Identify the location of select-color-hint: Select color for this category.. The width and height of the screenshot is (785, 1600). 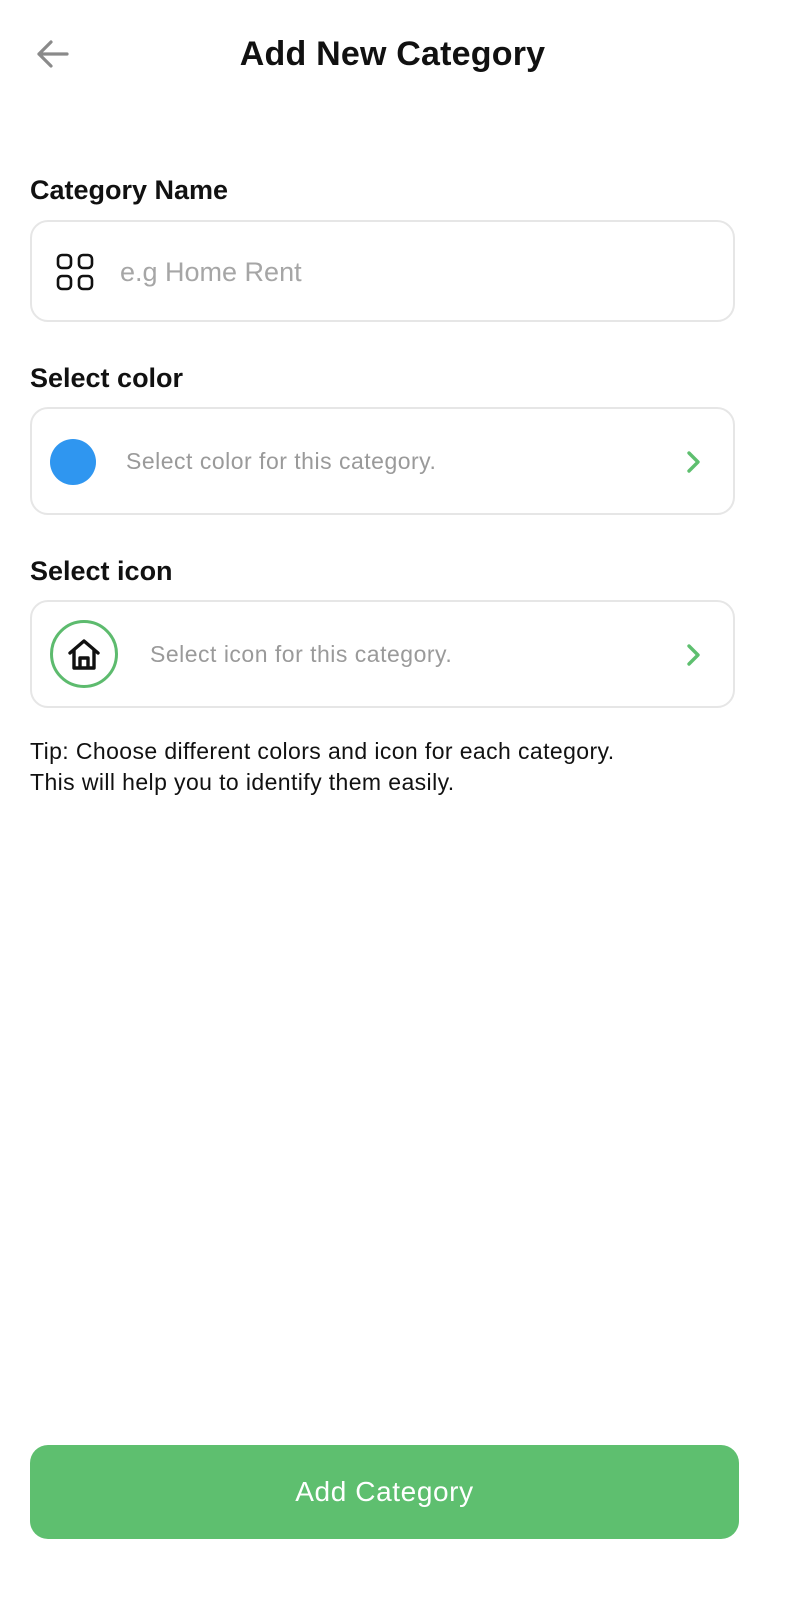
(281, 461).